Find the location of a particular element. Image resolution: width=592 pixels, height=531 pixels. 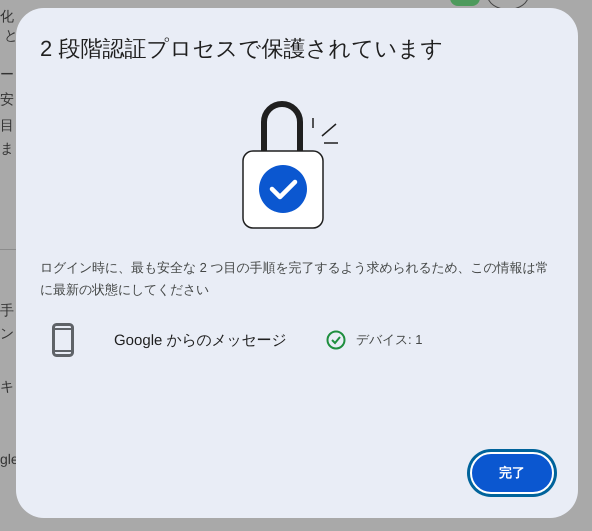

phone-icon is located at coordinates (63, 340).